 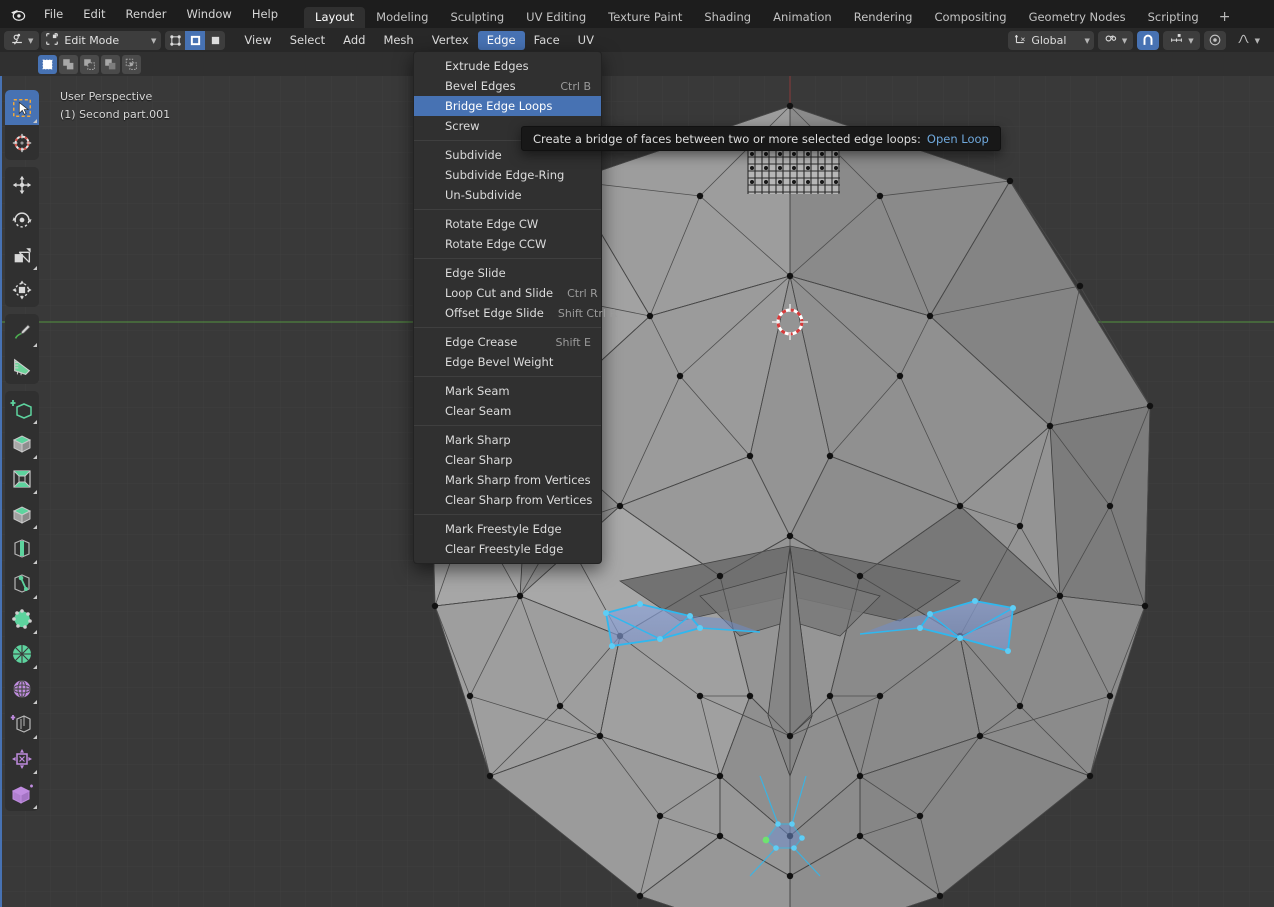 What do you see at coordinates (89, 64) in the screenshot?
I see `select-subtract-button` at bounding box center [89, 64].